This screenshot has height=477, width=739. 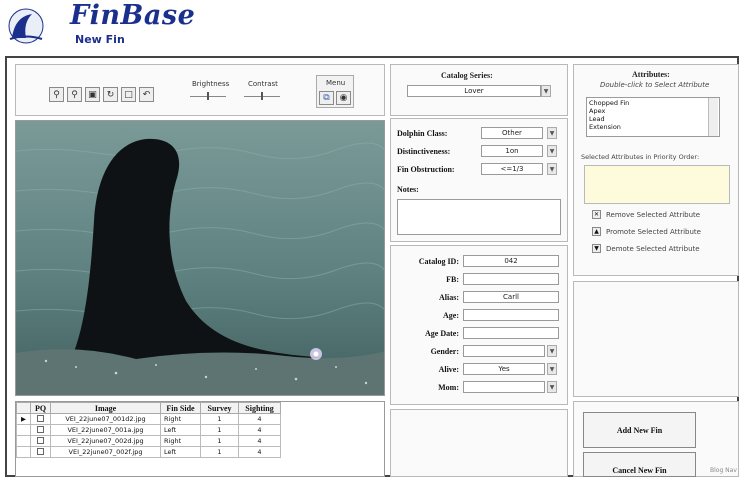 I want to click on attribute-item: Apex, so click(x=653, y=111).